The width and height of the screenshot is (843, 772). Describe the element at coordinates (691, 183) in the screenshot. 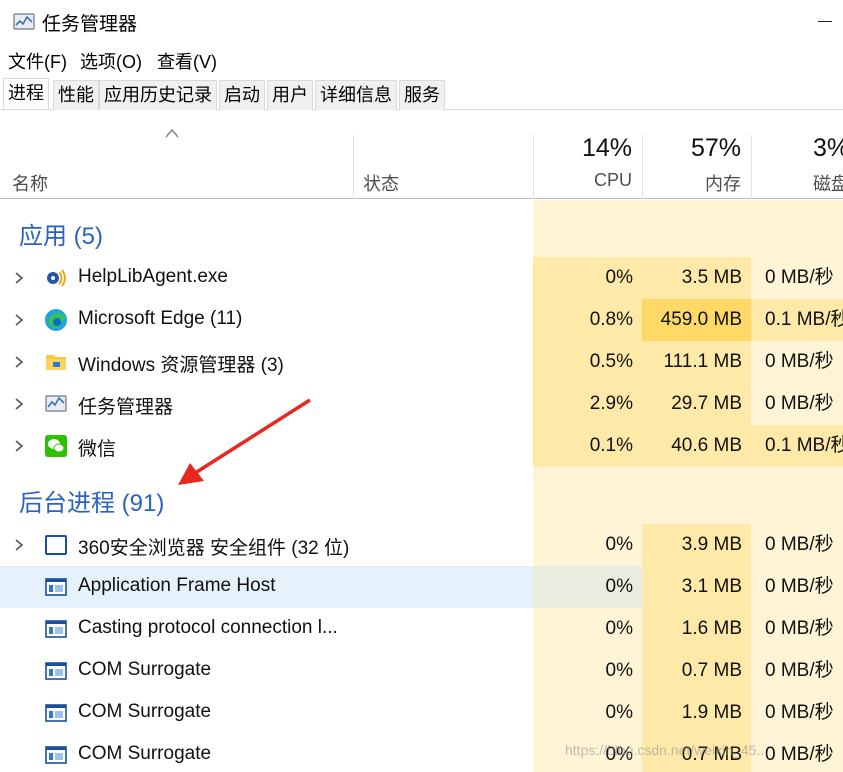

I see `column-memory-header: 内存` at that location.